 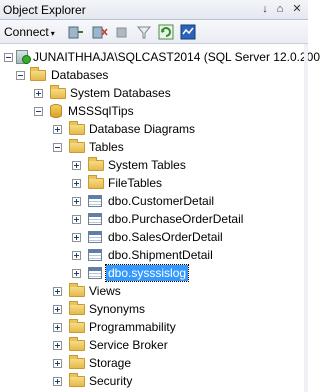 I want to click on tree-node-filetables: FileTables, so click(x=154, y=183).